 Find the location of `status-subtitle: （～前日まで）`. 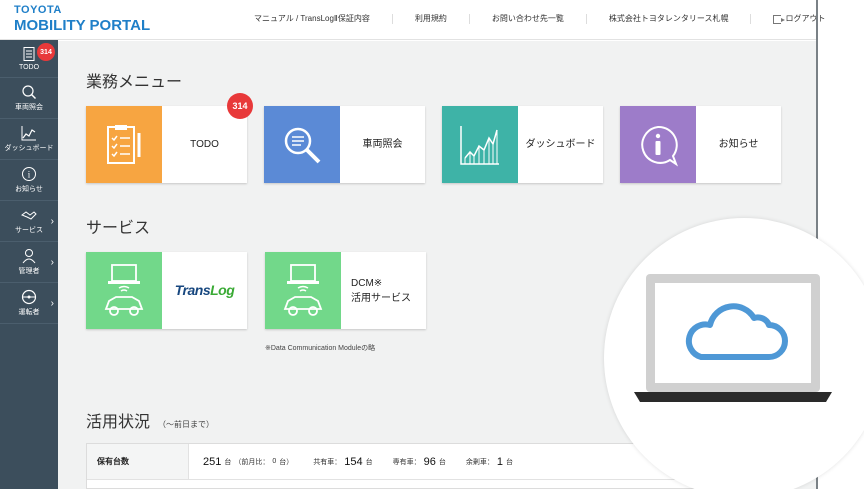

status-subtitle: （～前日まで） is located at coordinates (186, 424).